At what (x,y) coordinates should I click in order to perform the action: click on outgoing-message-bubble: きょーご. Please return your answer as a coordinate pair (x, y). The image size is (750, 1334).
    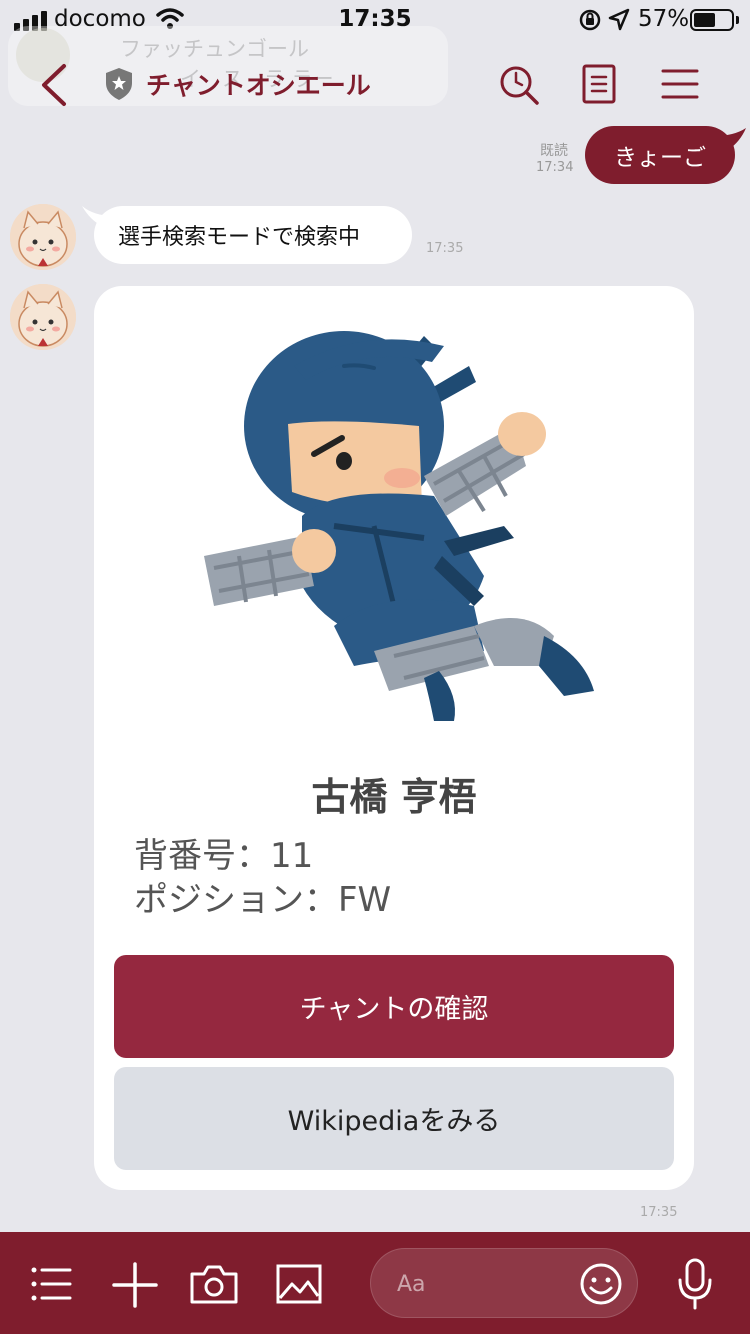
    Looking at the image, I should click on (660, 155).